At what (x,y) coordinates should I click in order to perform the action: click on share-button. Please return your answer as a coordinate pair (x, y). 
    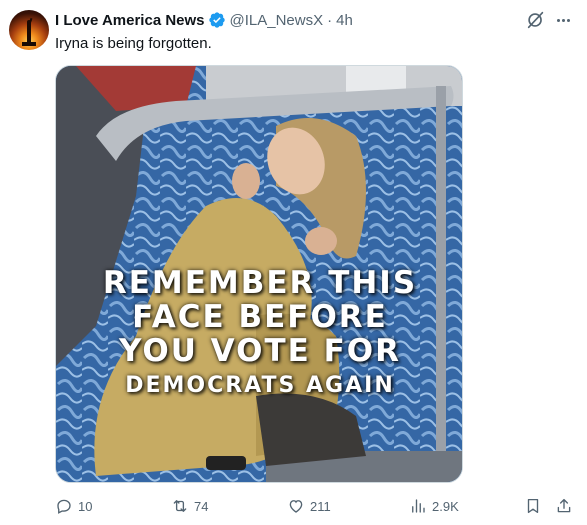
    Looking at the image, I should click on (566, 506).